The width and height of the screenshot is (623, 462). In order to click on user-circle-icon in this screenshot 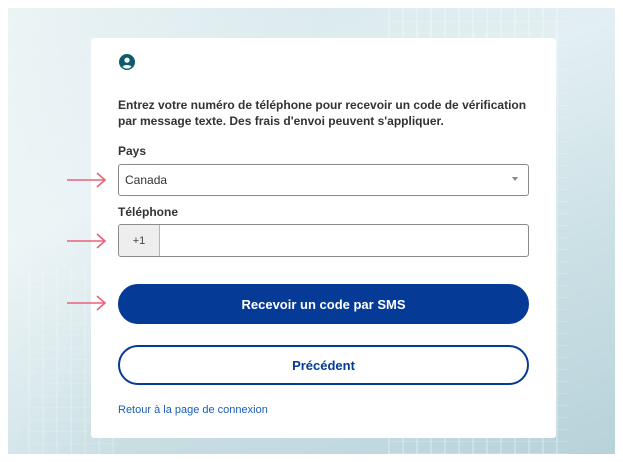, I will do `click(127, 62)`.